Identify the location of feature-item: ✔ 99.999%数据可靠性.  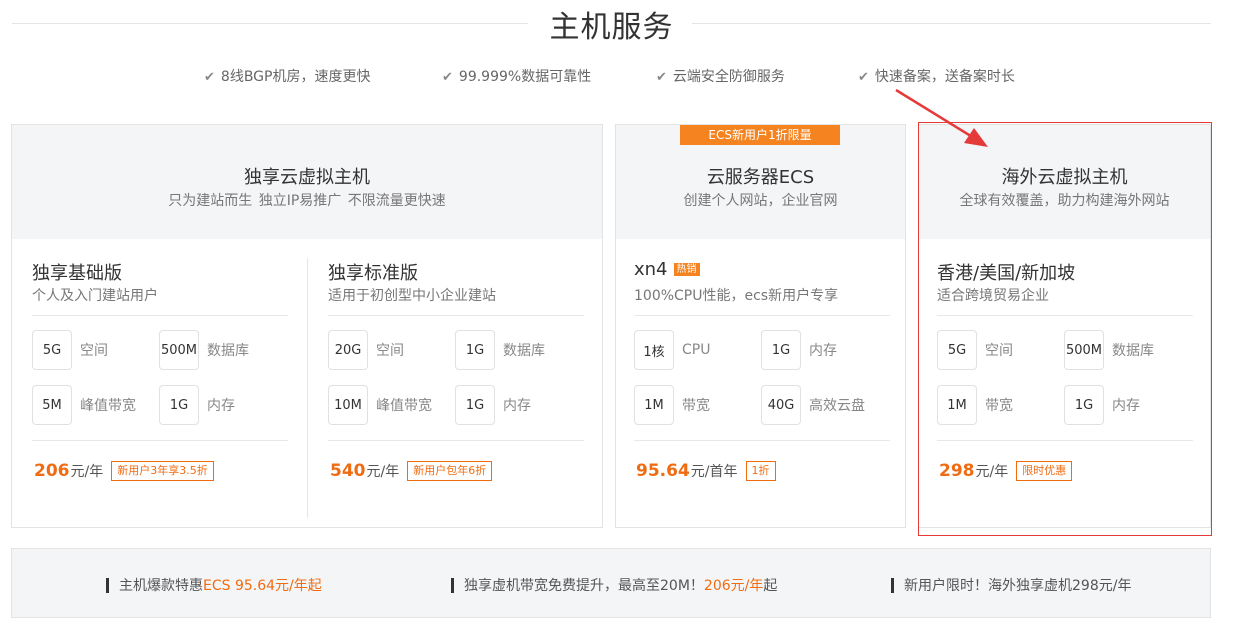
(516, 76).